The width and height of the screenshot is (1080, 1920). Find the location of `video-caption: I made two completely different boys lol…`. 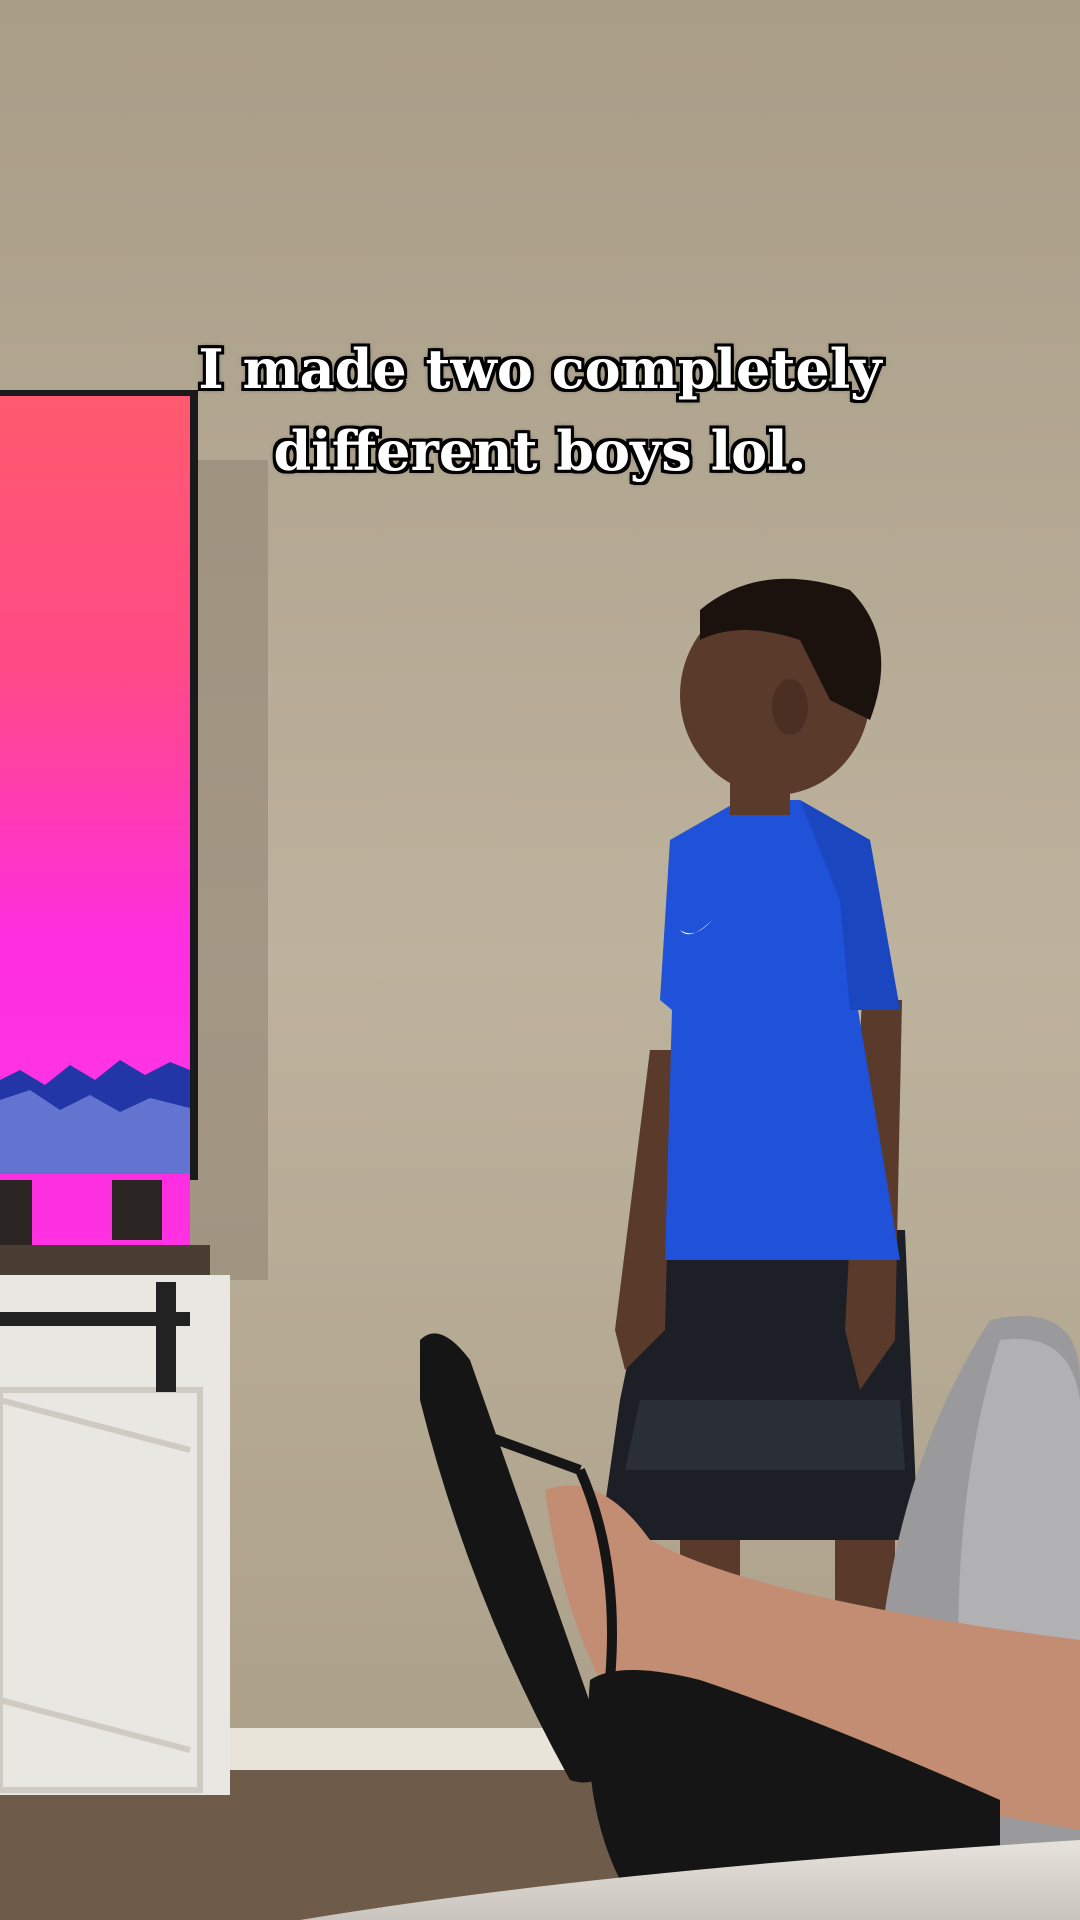

video-caption: I made two completely different boys lol… is located at coordinates (540, 410).